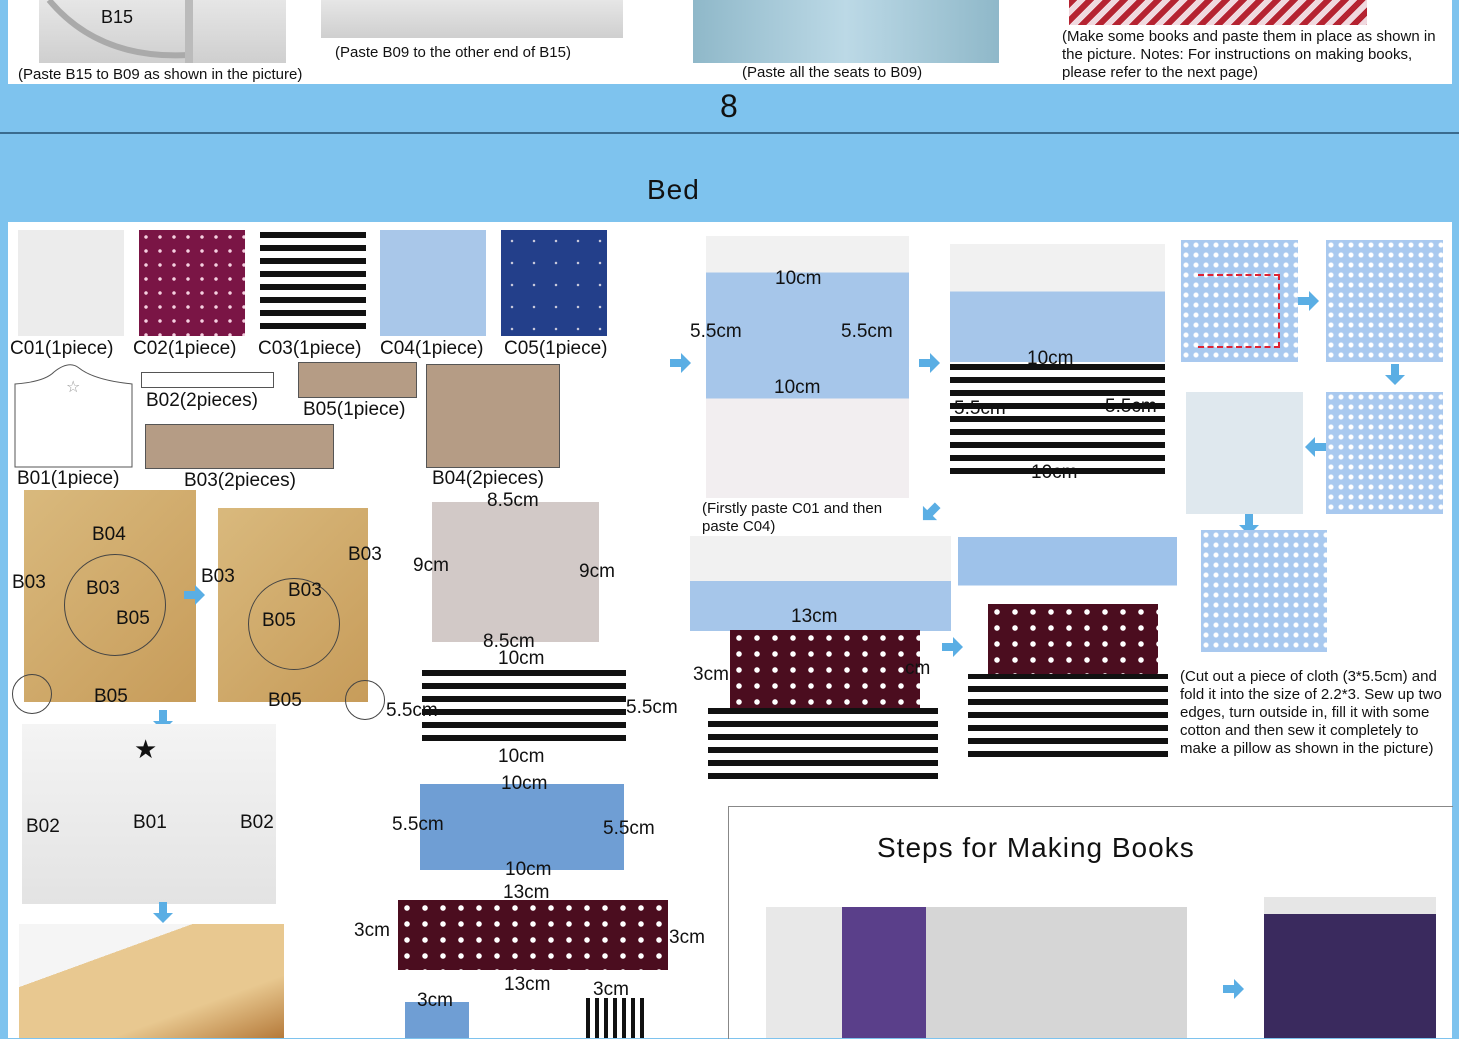 The height and width of the screenshot is (1039, 1459). I want to click on swatch-c04, so click(433, 283).